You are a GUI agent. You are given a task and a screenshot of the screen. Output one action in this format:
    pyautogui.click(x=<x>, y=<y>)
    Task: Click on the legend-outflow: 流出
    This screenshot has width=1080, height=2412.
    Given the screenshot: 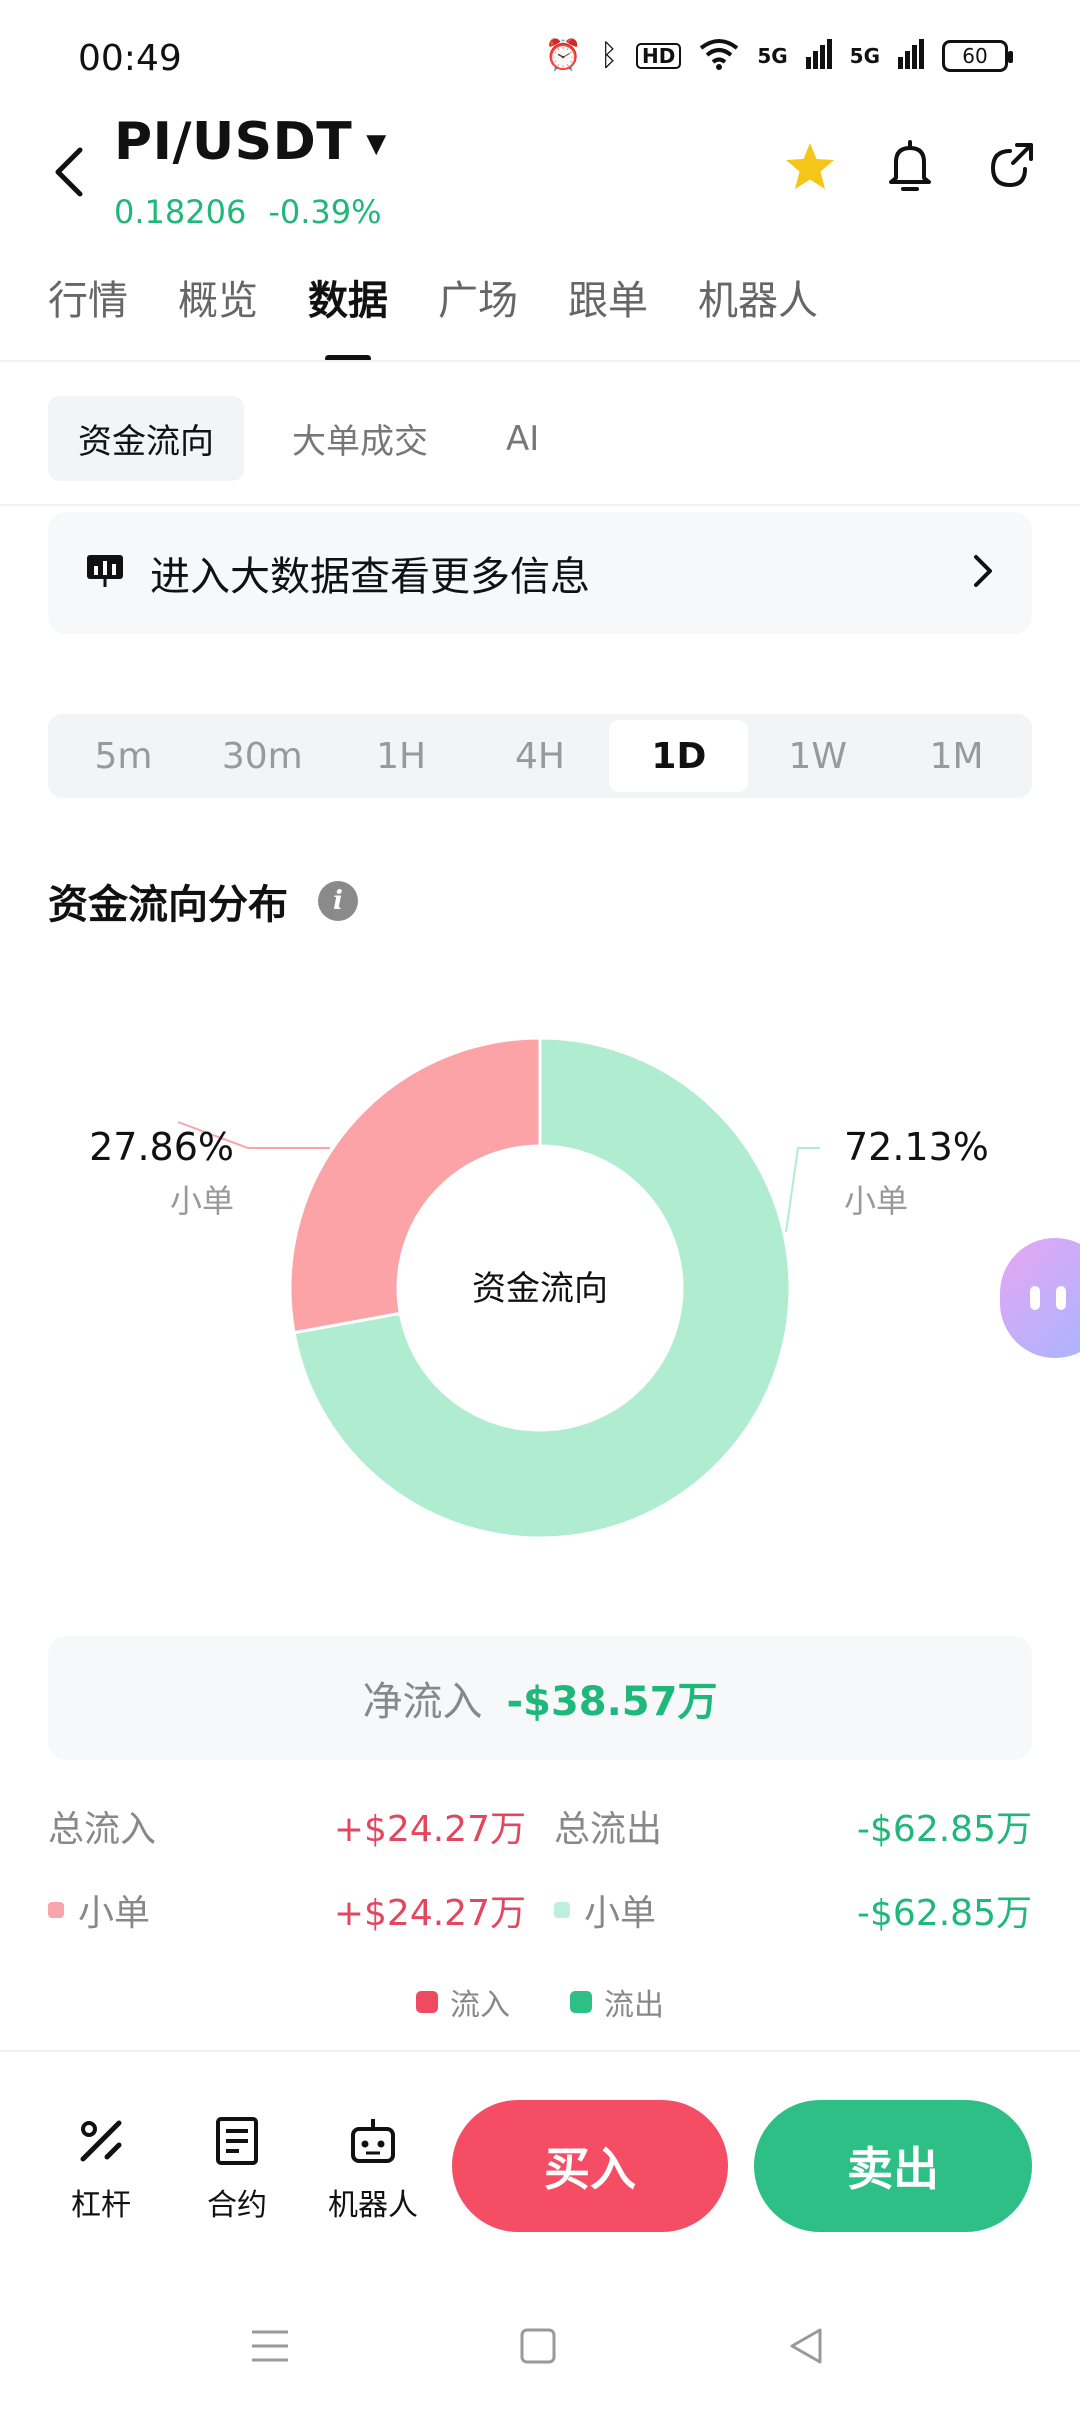 What is the action you would take?
    pyautogui.click(x=617, y=2002)
    